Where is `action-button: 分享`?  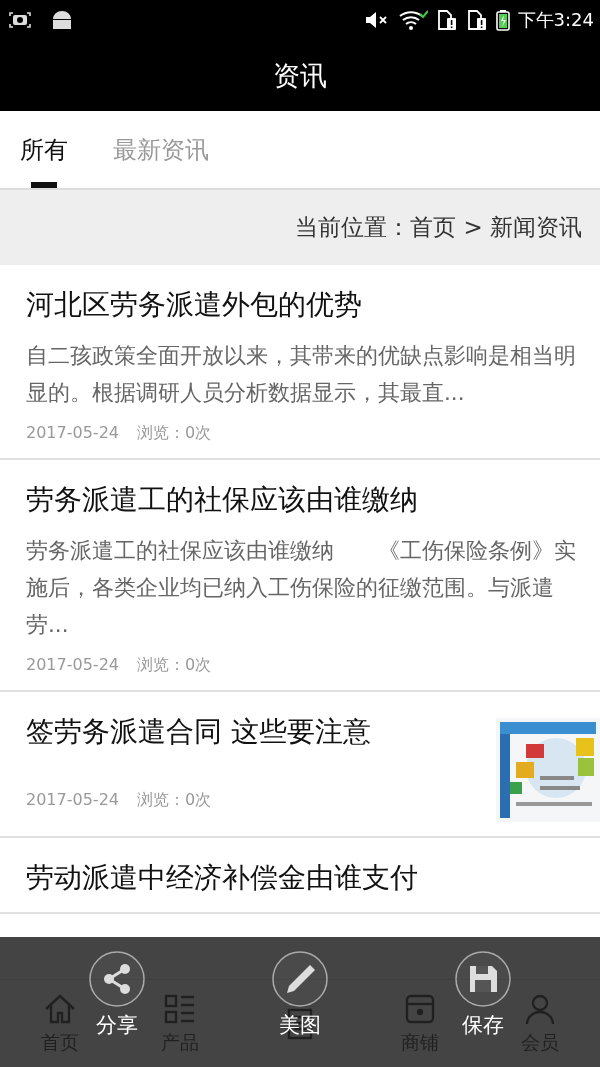
action-button: 分享 is located at coordinates (117, 1002).